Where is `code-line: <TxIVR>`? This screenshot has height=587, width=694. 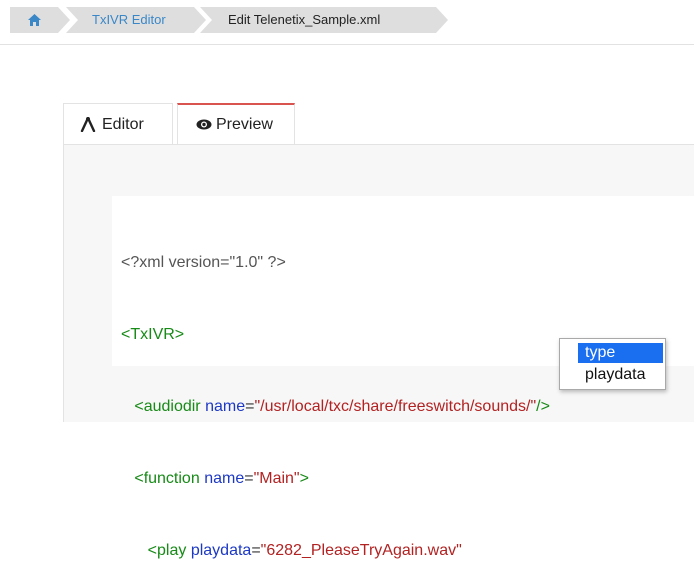 code-line: <TxIVR> is located at coordinates (335, 335).